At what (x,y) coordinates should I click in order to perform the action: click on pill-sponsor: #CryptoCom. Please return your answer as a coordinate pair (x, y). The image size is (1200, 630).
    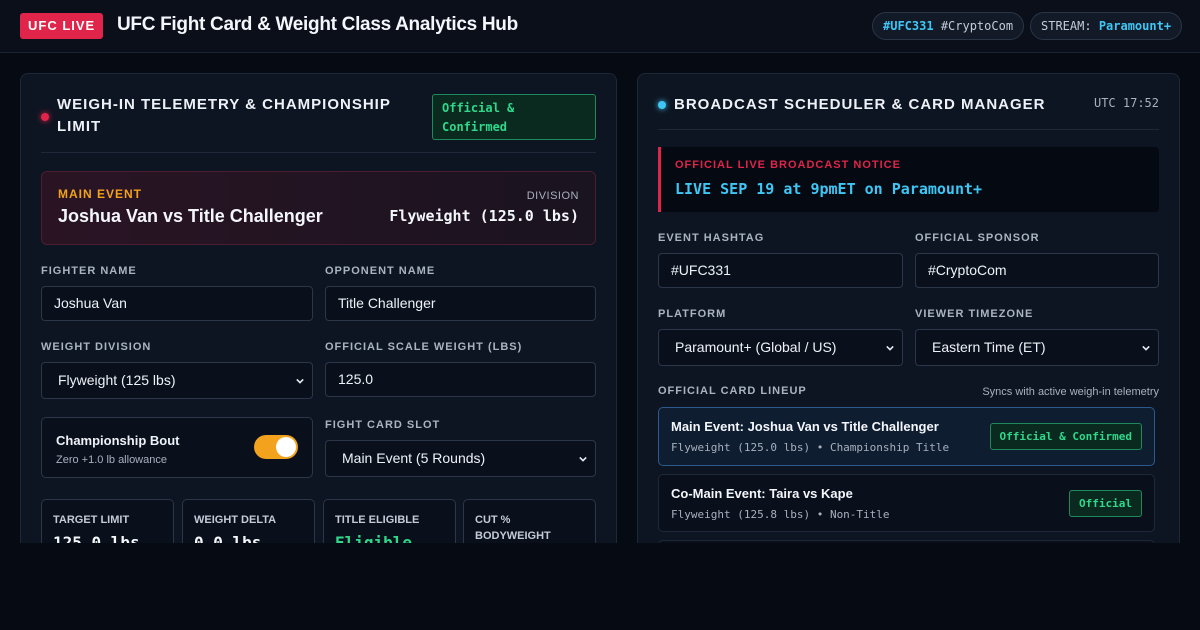
    Looking at the image, I should click on (977, 26).